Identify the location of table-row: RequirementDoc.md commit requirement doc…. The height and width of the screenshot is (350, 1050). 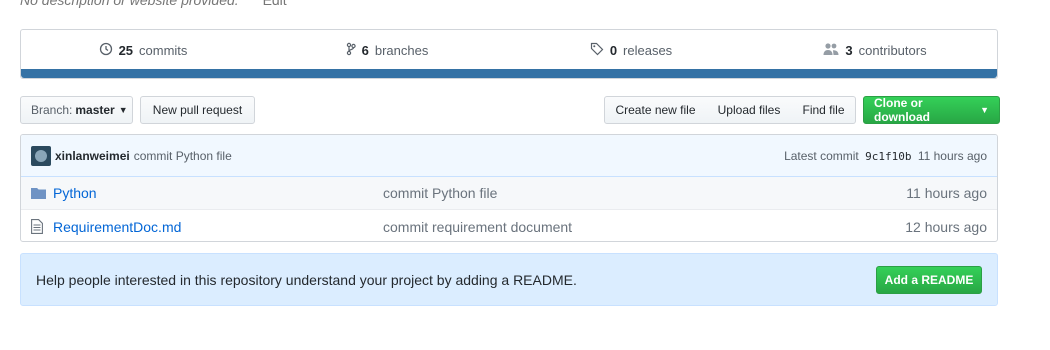
(509, 225).